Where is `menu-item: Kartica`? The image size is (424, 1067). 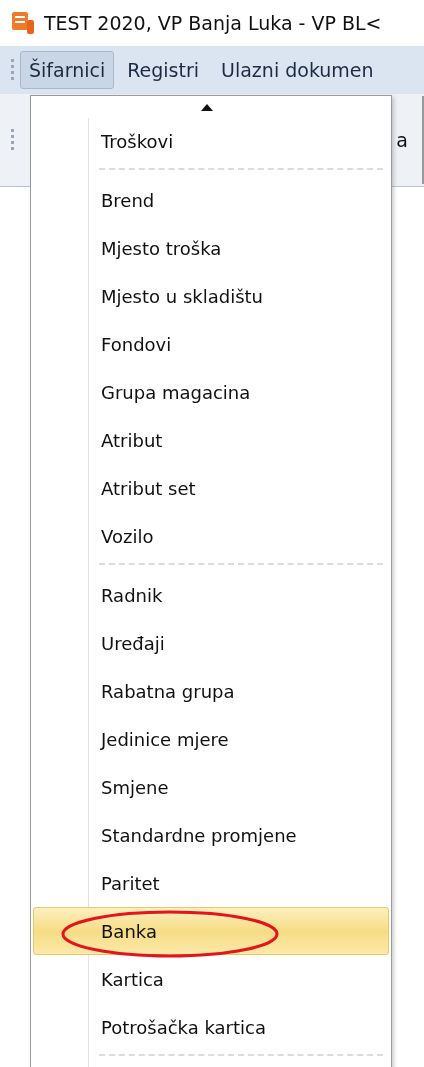 menu-item: Kartica is located at coordinates (211, 979).